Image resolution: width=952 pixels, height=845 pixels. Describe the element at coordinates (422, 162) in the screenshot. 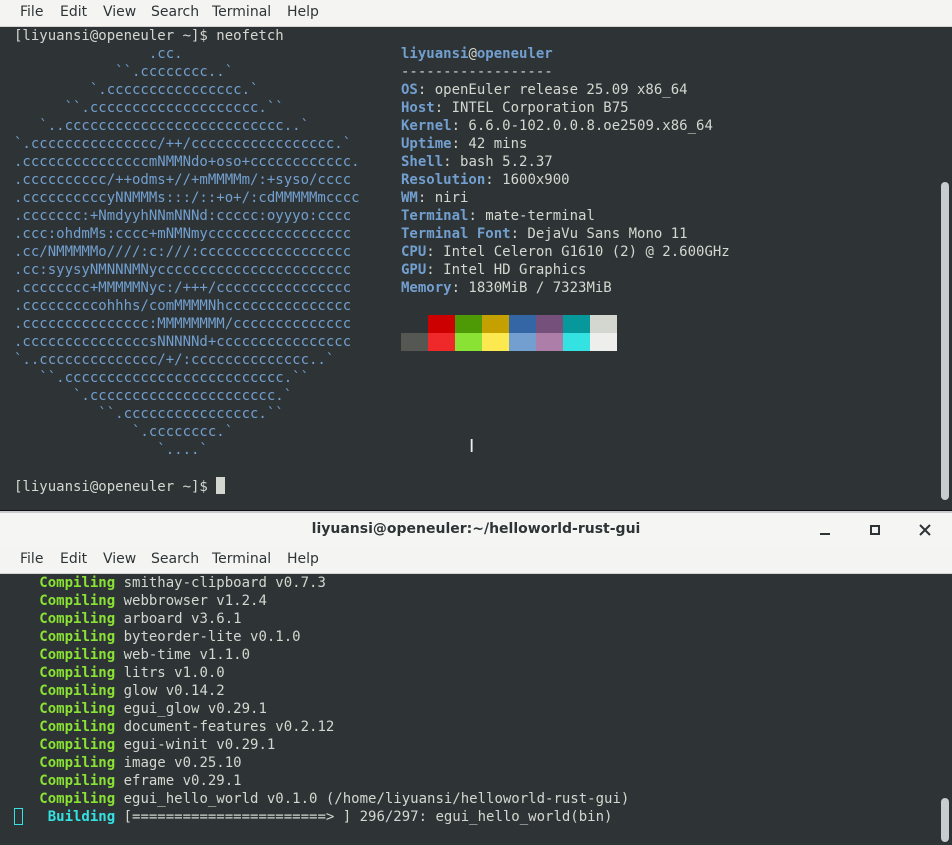

I see `info-key: Shell` at that location.